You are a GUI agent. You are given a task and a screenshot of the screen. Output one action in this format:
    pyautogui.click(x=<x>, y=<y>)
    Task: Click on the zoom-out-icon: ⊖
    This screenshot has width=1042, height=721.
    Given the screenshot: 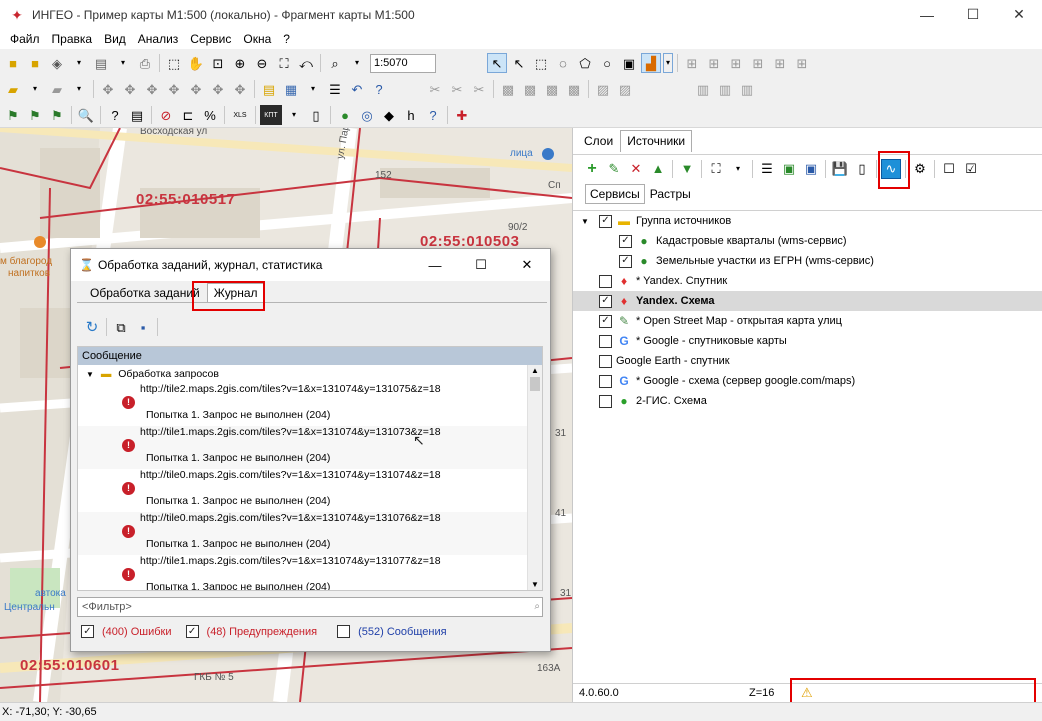 What is the action you would take?
    pyautogui.click(x=262, y=63)
    